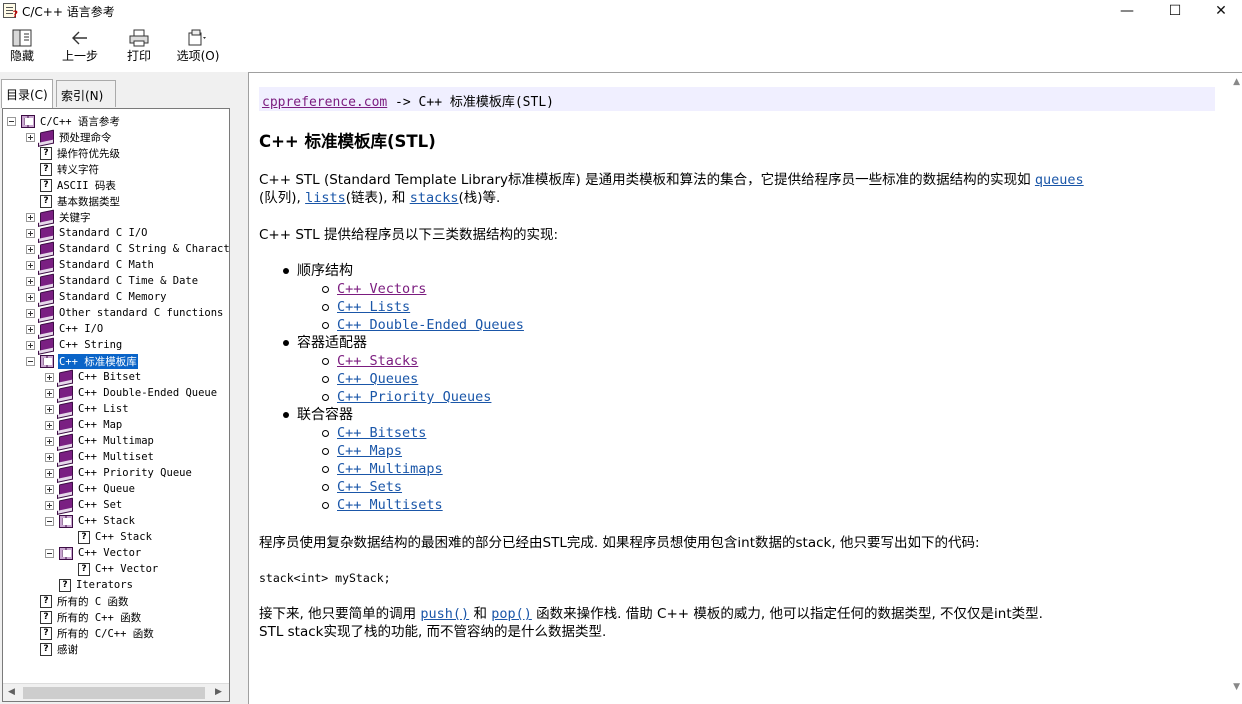 The height and width of the screenshot is (704, 1242). What do you see at coordinates (108, 537) in the screenshot?
I see `tree-item: ? C++ Stack` at bounding box center [108, 537].